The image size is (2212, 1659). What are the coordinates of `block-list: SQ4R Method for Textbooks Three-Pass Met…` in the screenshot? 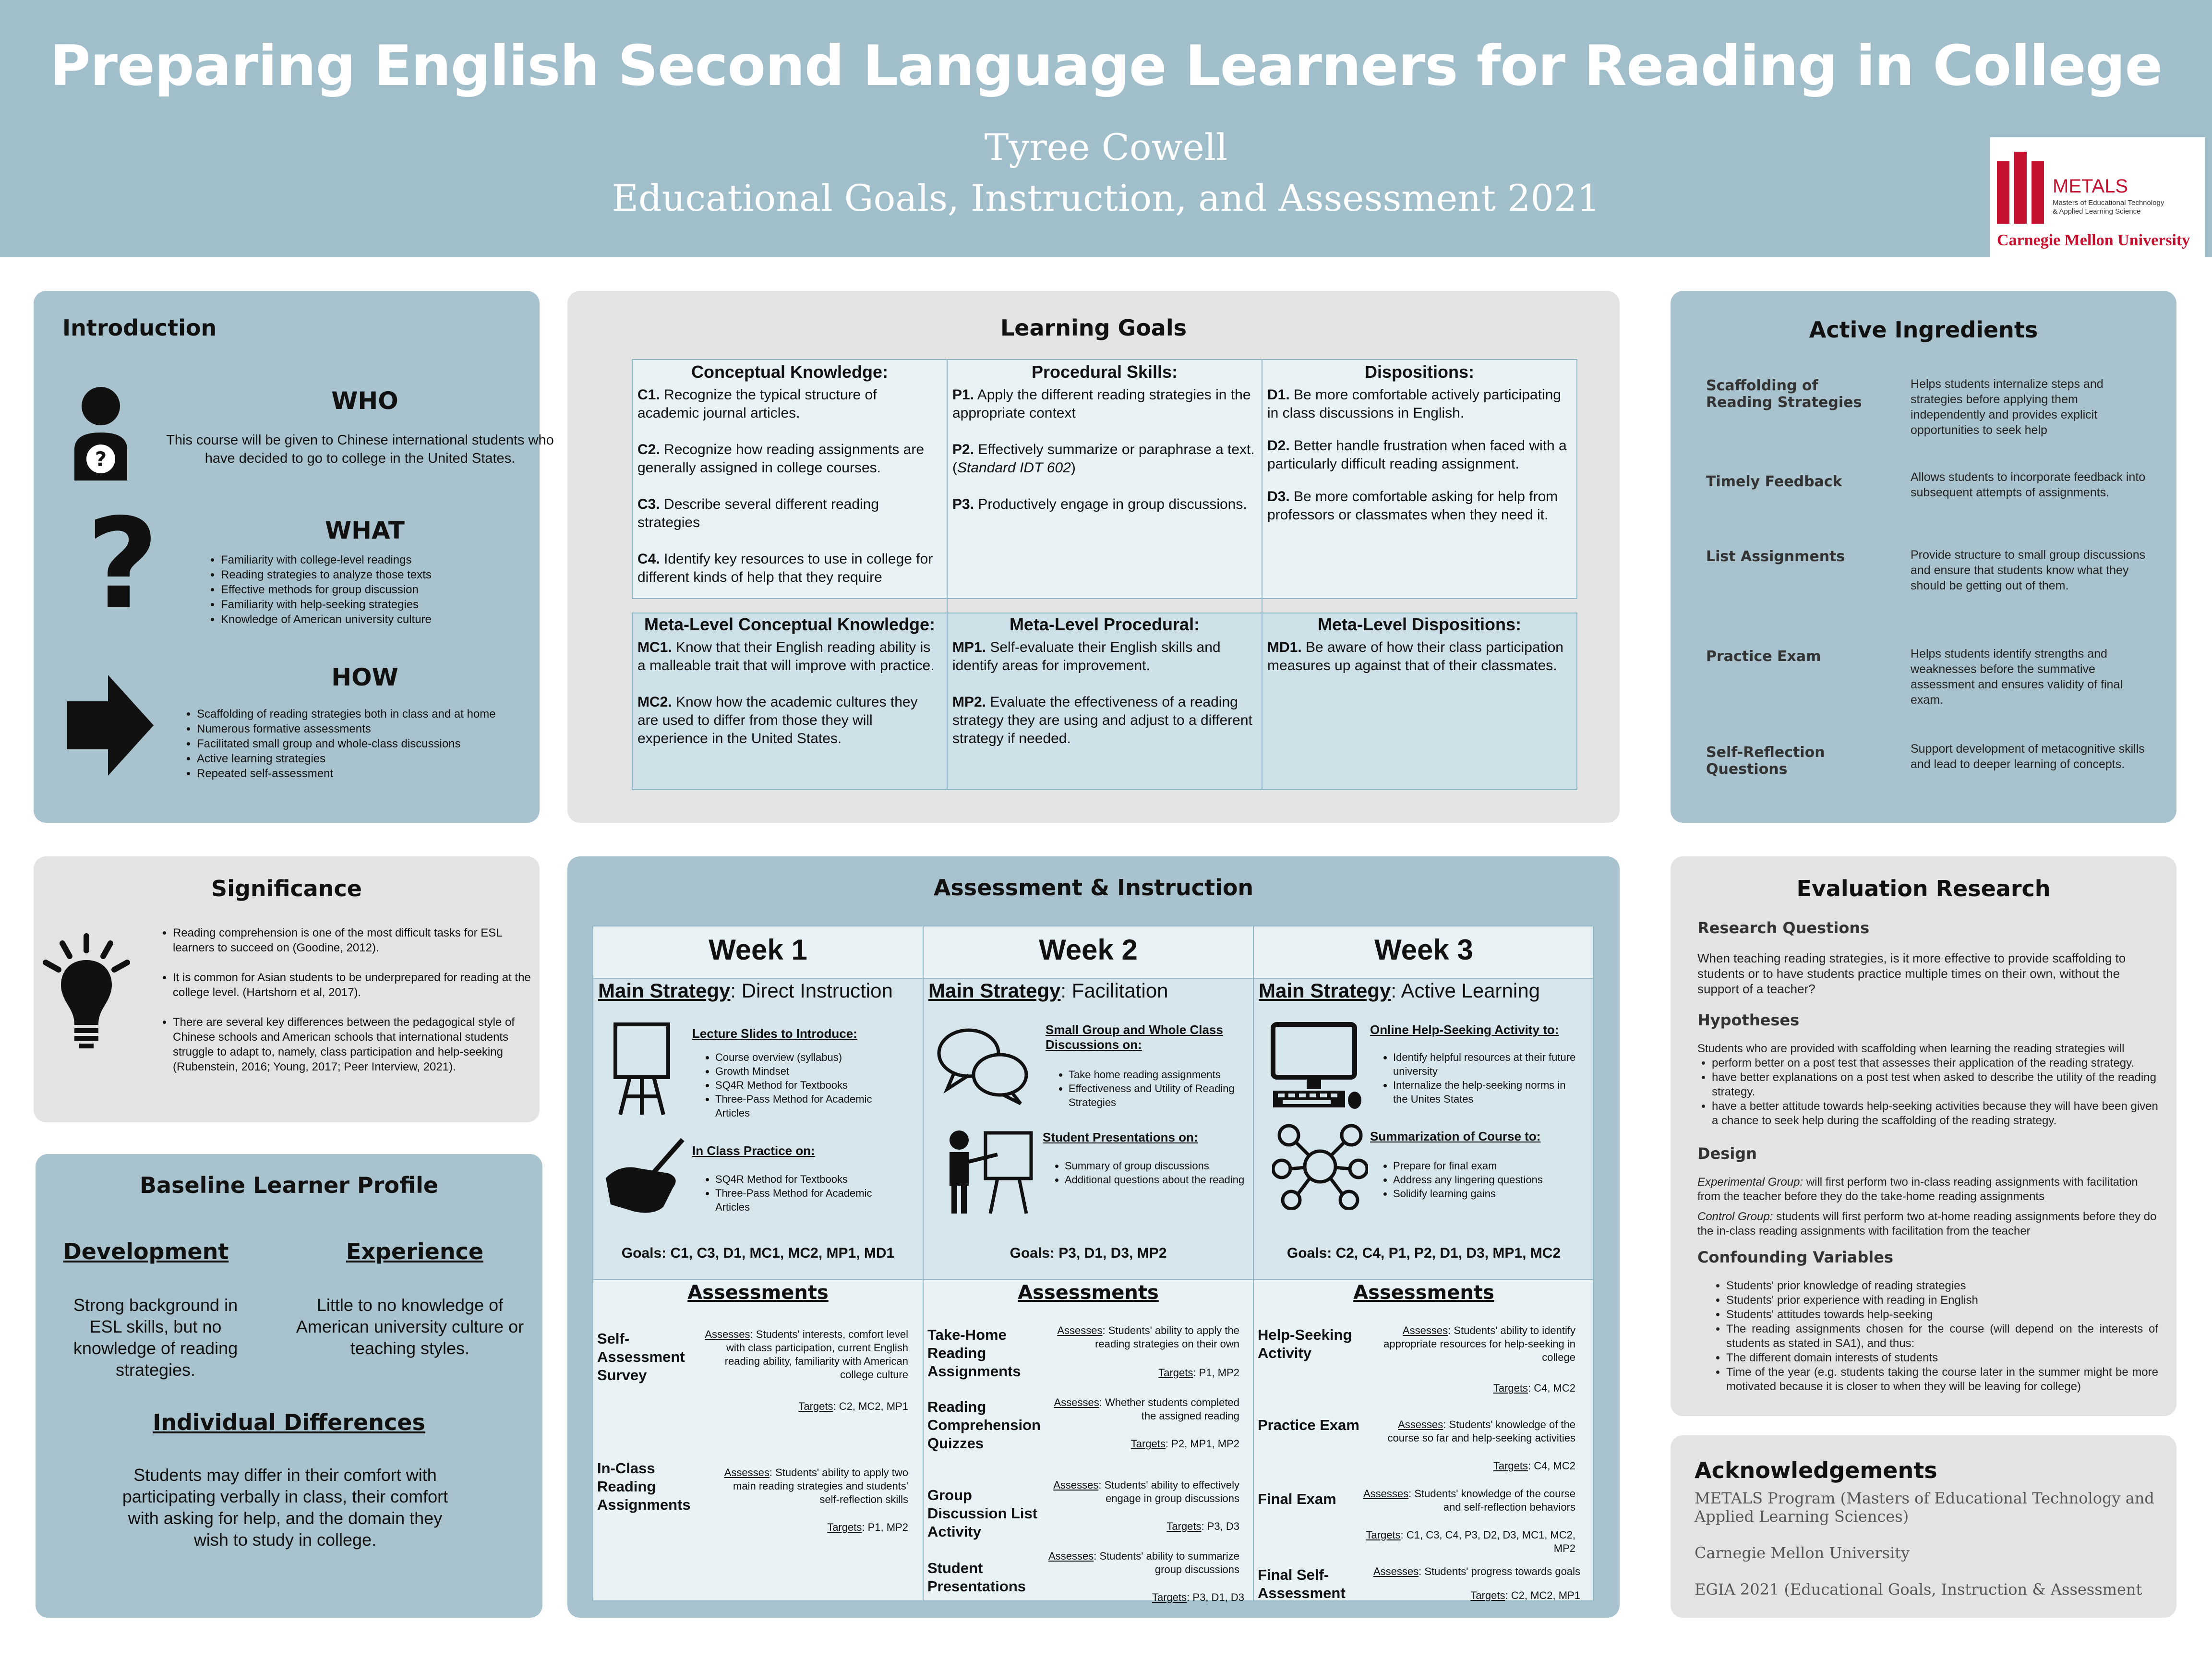 It's located at (801, 1193).